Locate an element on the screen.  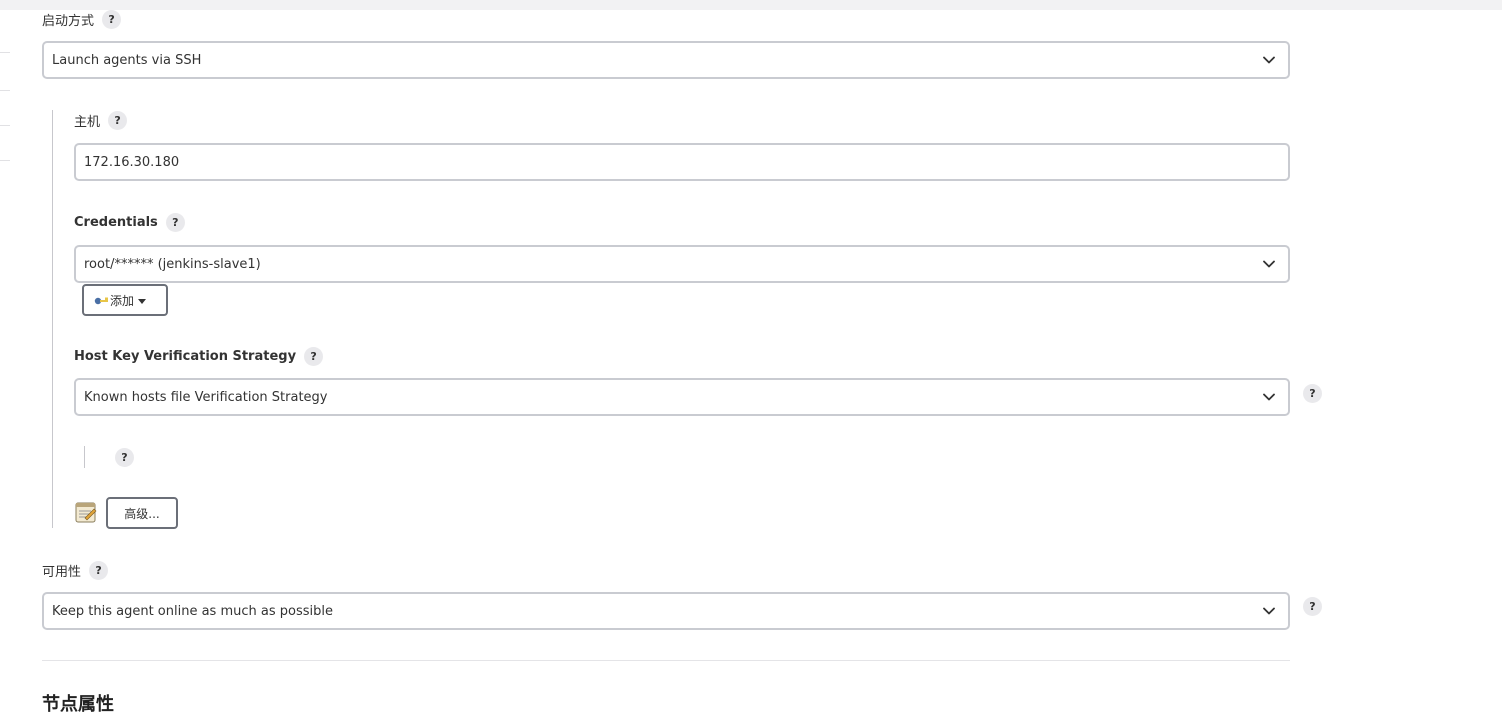
add-credentials-label: 添加 is located at coordinates (122, 300).